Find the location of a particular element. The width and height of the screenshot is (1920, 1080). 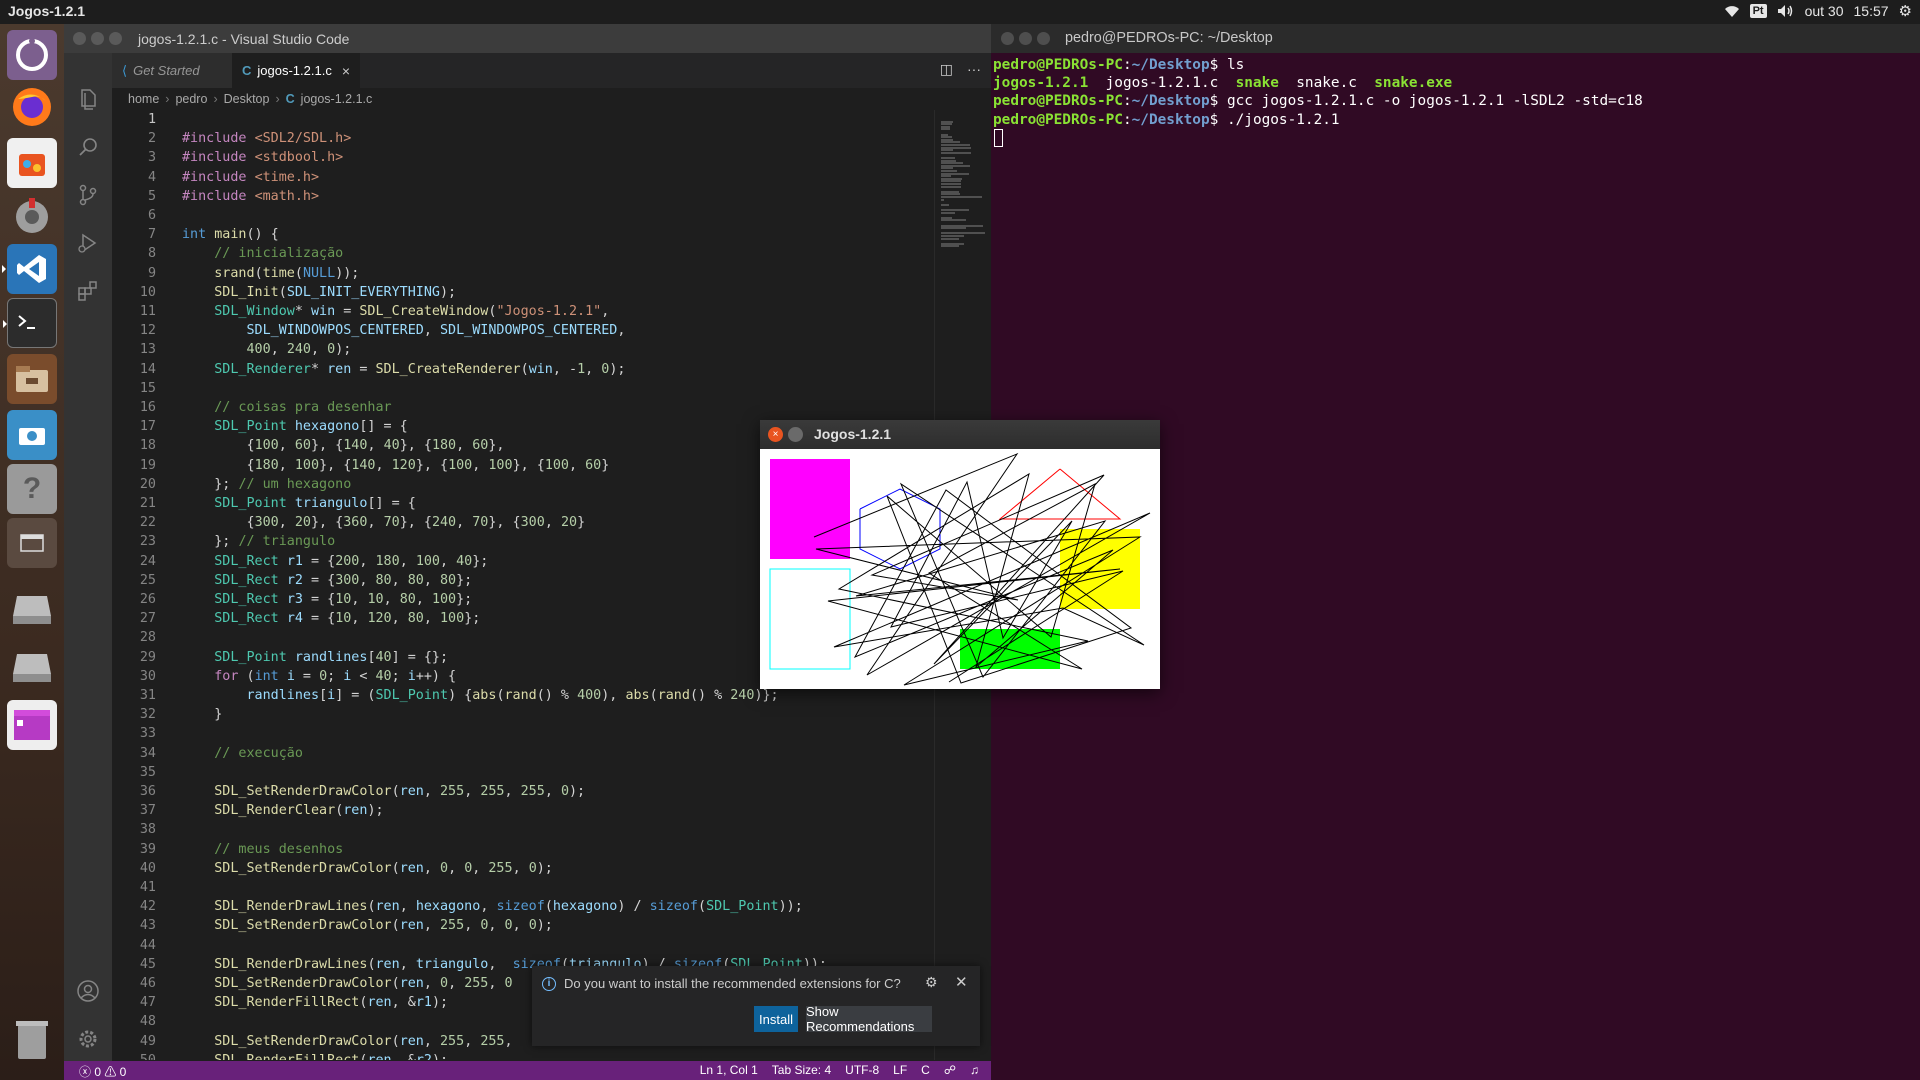

problems-indicator: ⓧ 0 ⚠ 0 is located at coordinates (102, 1071).